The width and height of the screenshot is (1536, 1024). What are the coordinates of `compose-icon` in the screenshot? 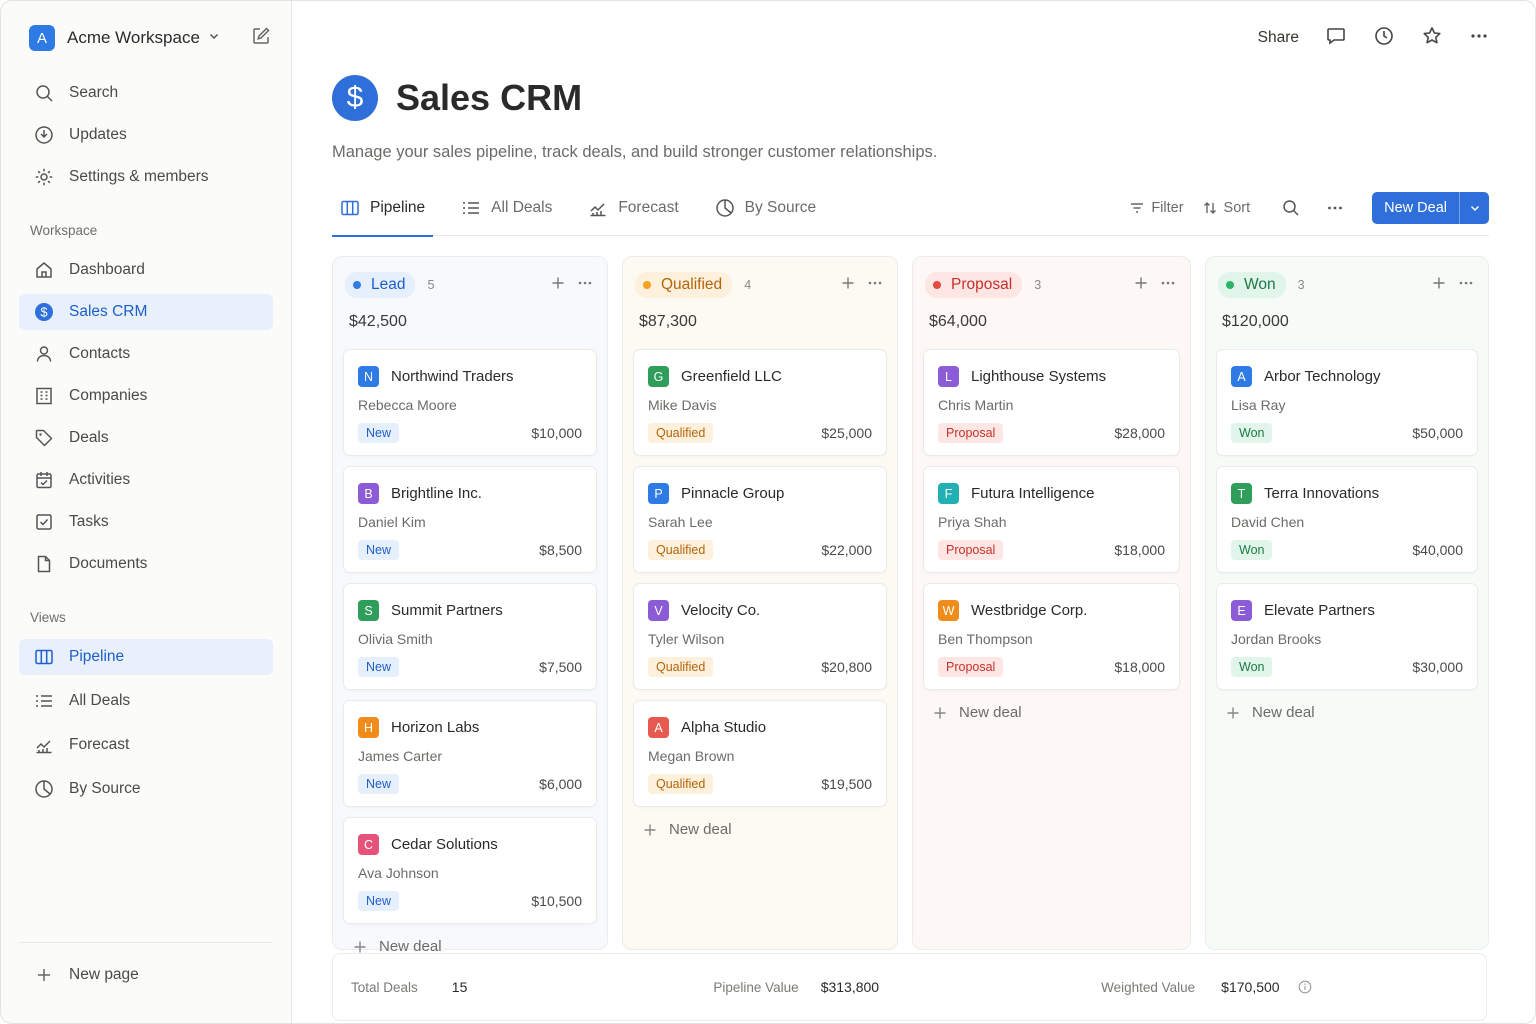 It's located at (261, 38).